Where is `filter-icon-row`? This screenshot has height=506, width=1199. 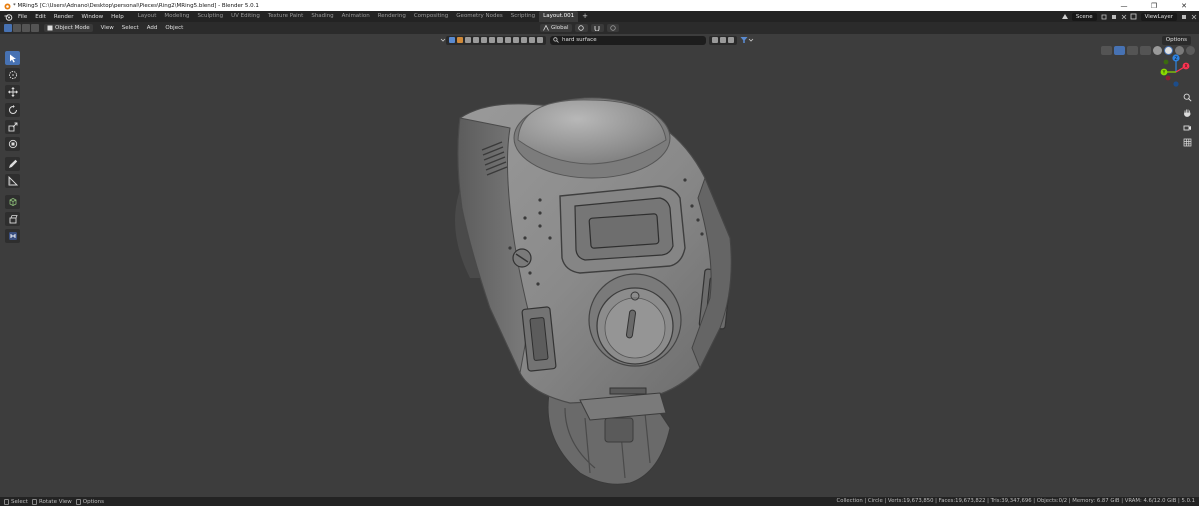
filter-icon-row is located at coordinates (496, 40).